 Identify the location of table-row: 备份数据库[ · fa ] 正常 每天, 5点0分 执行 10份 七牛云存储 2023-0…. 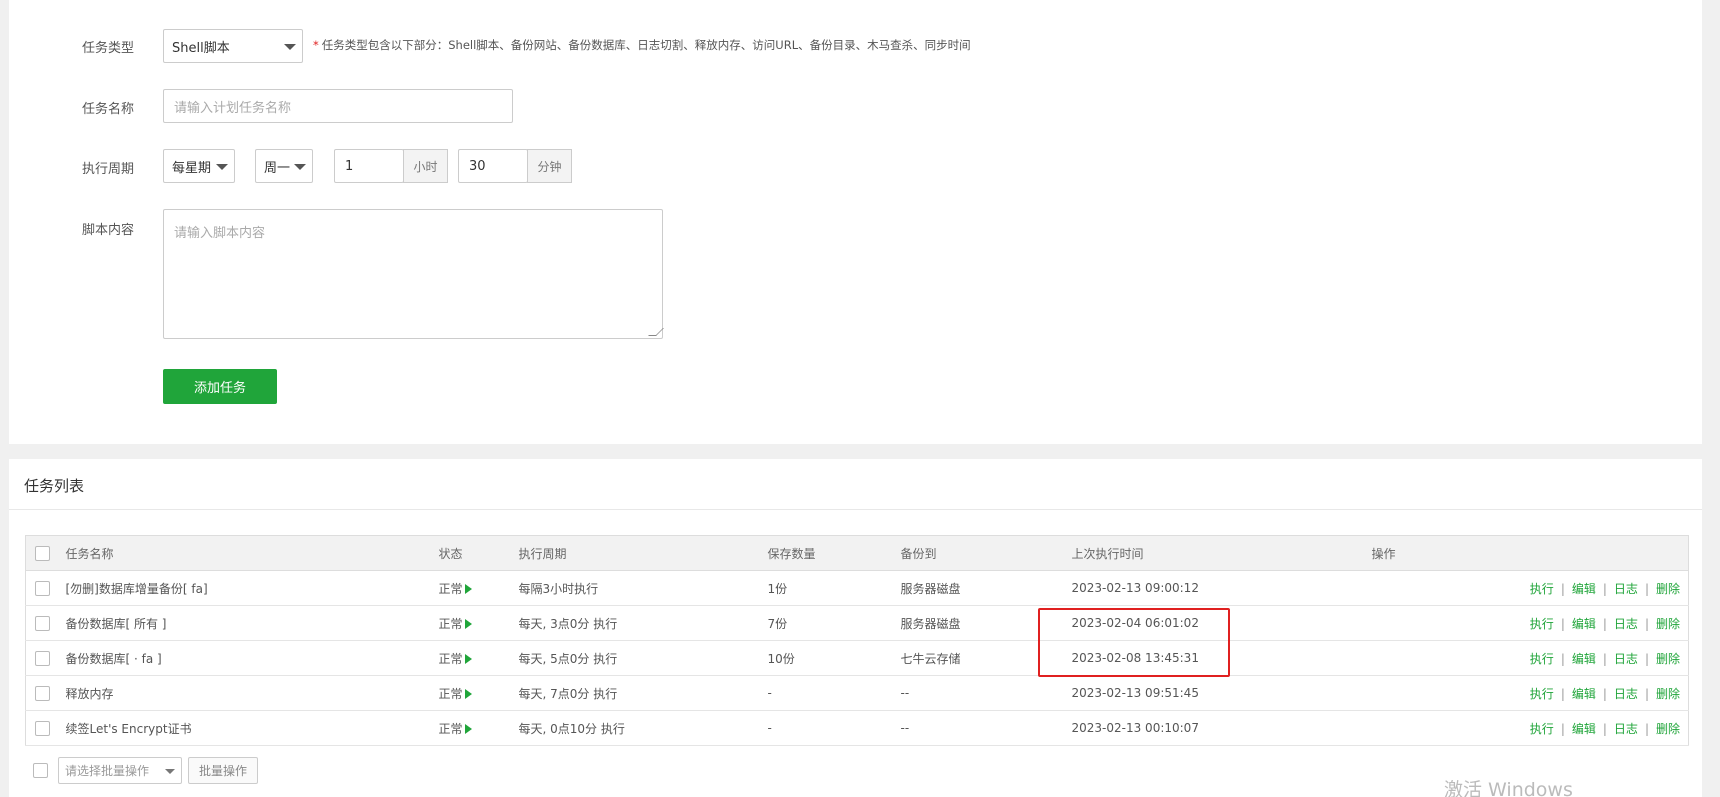
(857, 658).